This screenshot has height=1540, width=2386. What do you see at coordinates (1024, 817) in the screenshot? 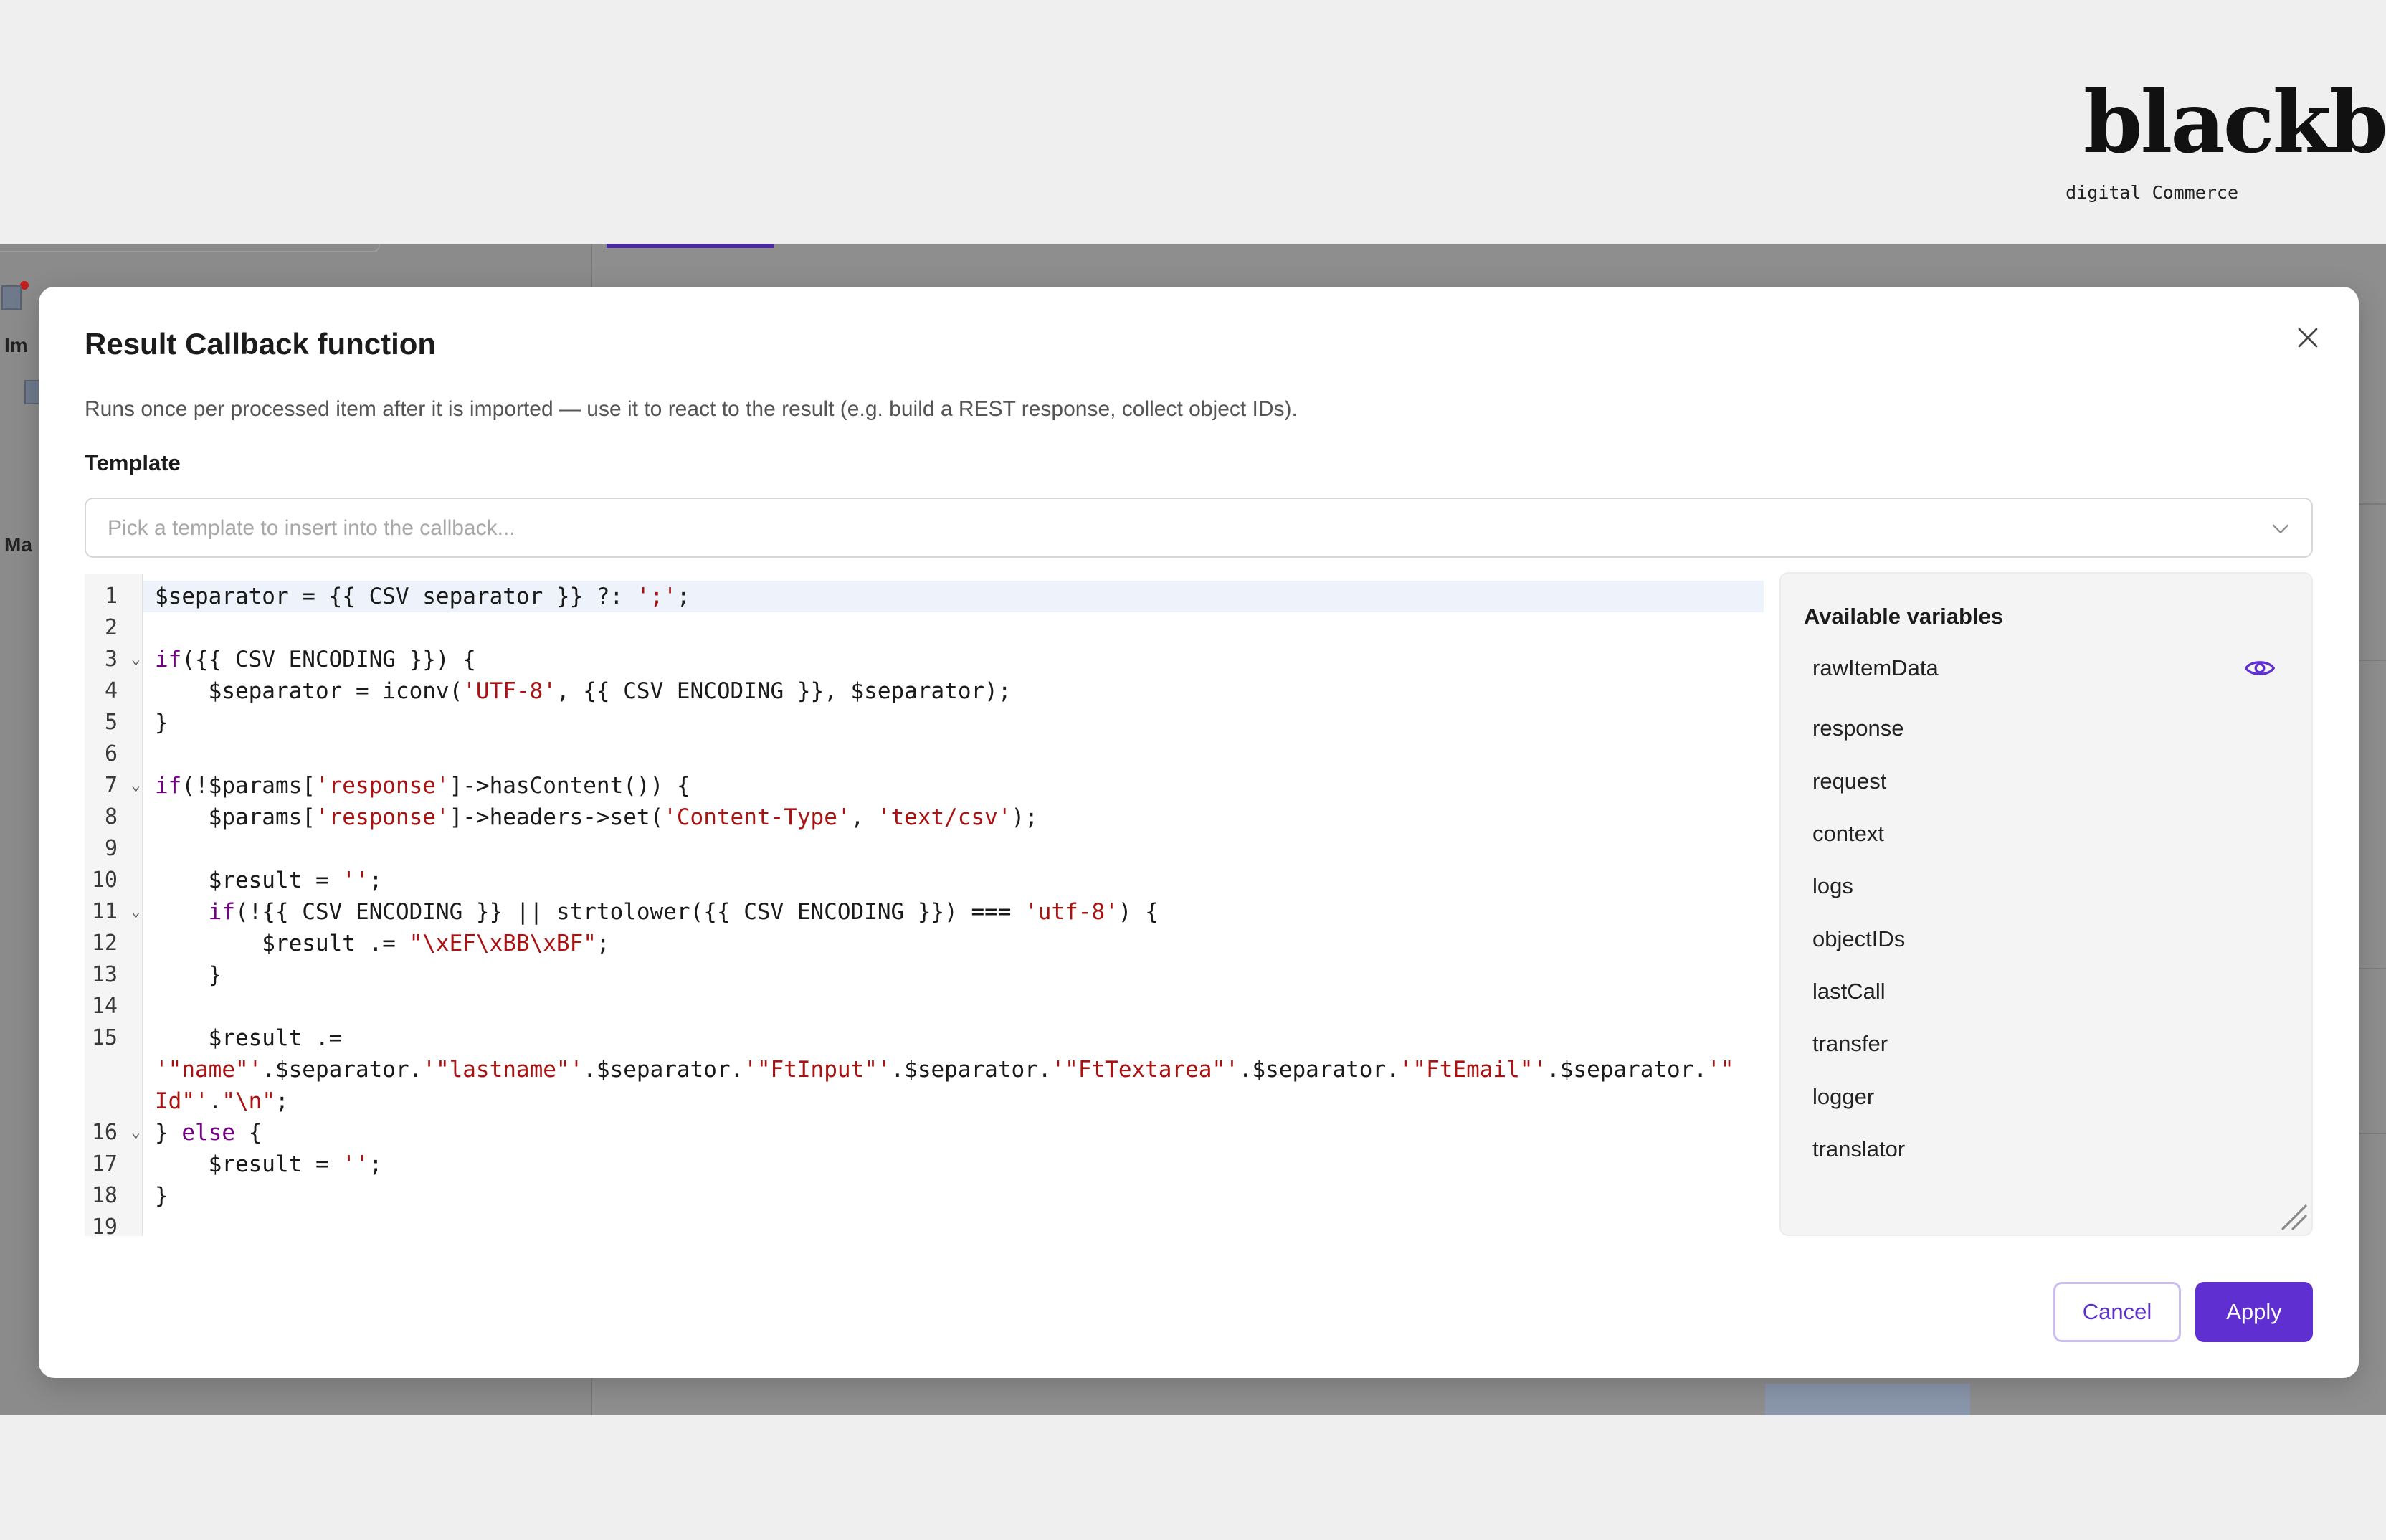
I see `code-text: );` at bounding box center [1024, 817].